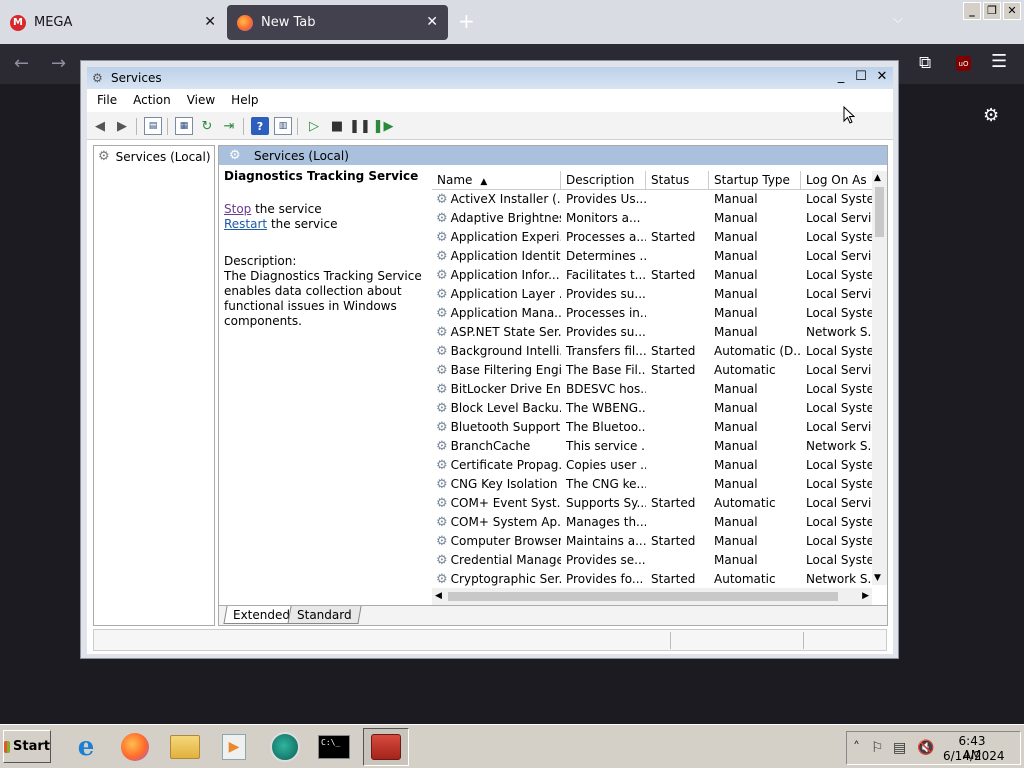 This screenshot has height=768, width=1024. I want to click on horizontal-scroll-thumb, so click(643, 596).